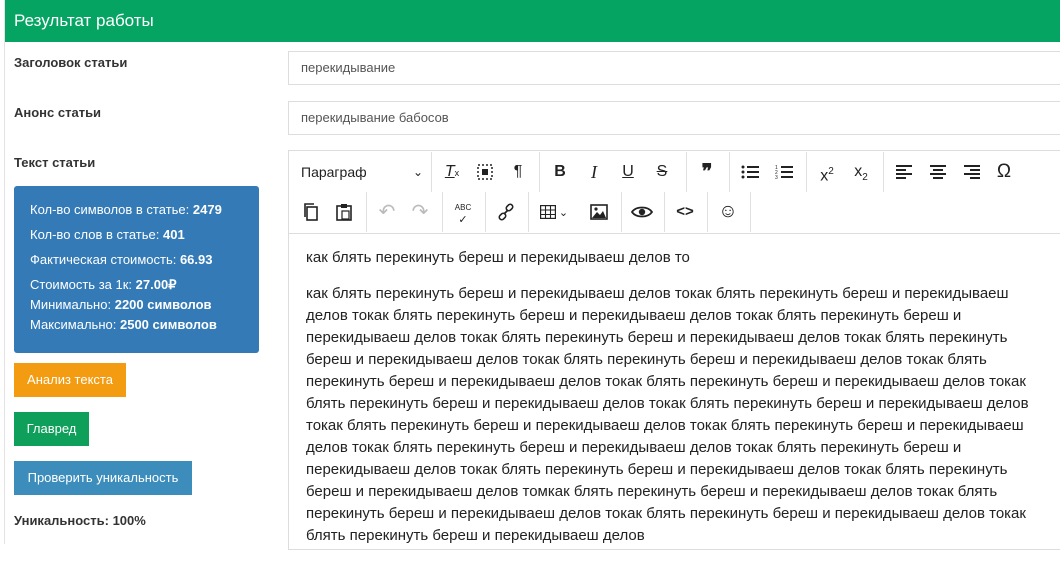  Describe the element at coordinates (55, 162) in the screenshot. I see `text-label: Текст статьи` at that location.